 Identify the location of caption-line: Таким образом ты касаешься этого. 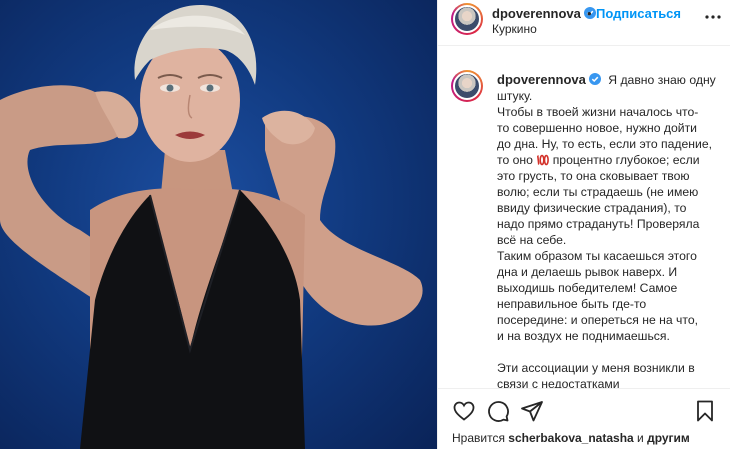
(597, 256).